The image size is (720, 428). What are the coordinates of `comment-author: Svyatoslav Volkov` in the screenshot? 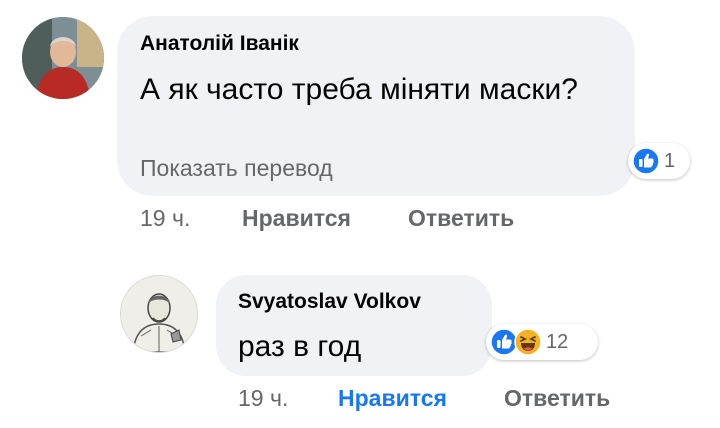 It's located at (329, 302).